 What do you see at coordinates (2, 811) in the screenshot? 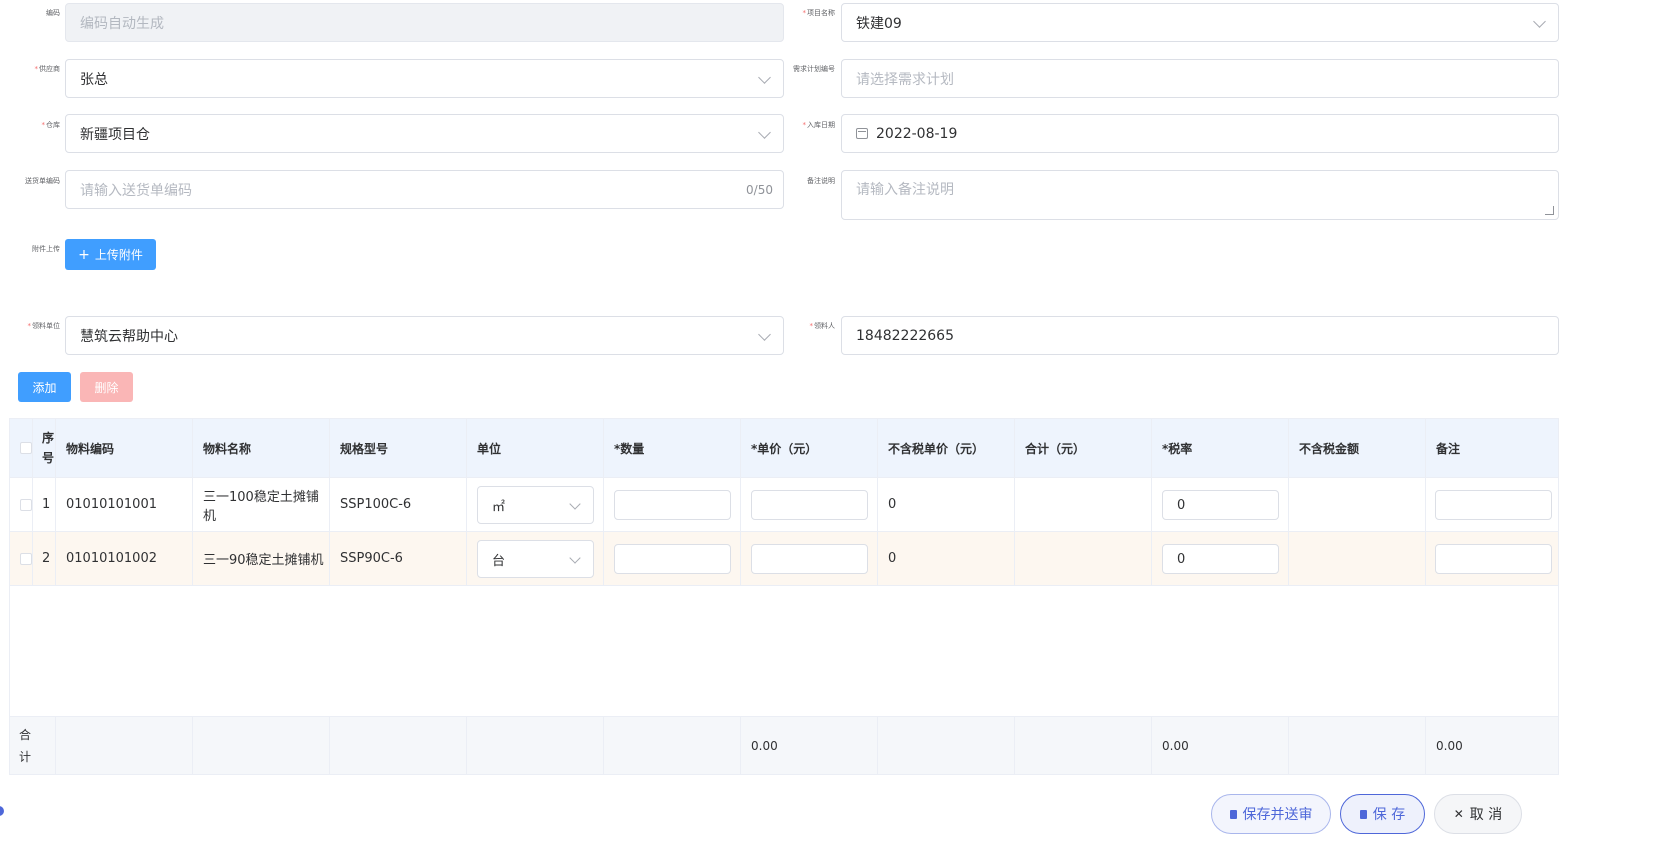
I see `corner-indicator` at bounding box center [2, 811].